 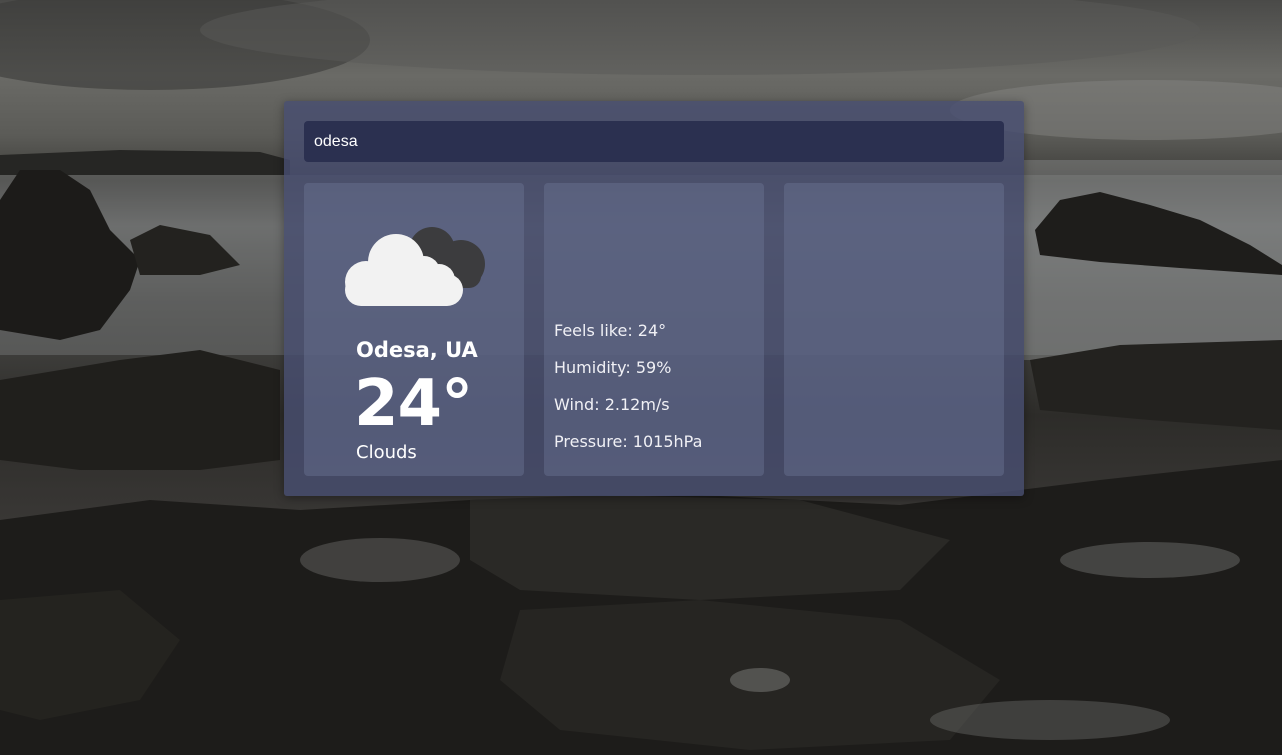 I want to click on clouds-icon, so click(x=415, y=266).